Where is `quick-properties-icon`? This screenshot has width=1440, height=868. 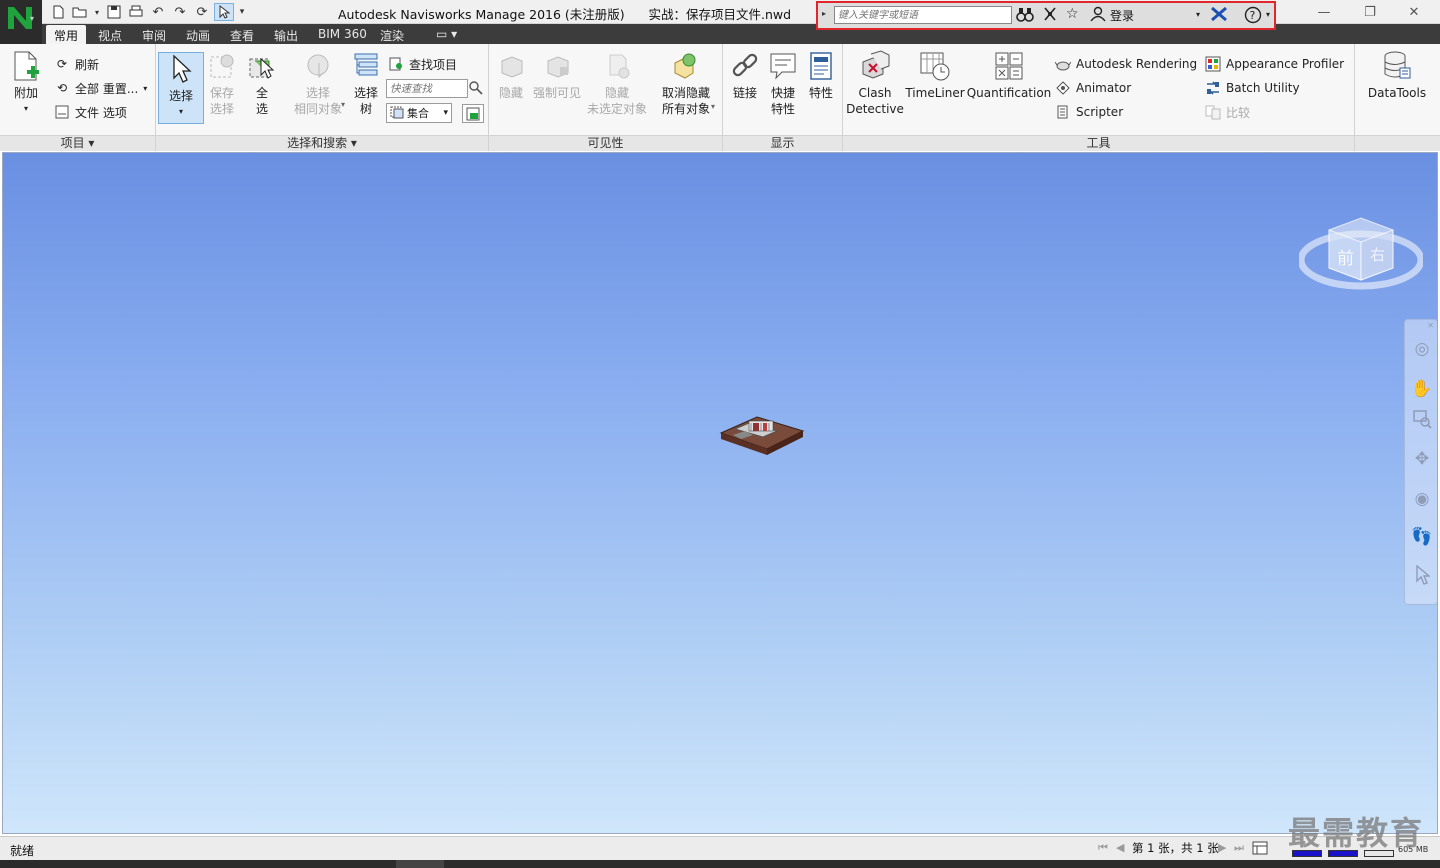
quick-properties-icon is located at coordinates (783, 66).